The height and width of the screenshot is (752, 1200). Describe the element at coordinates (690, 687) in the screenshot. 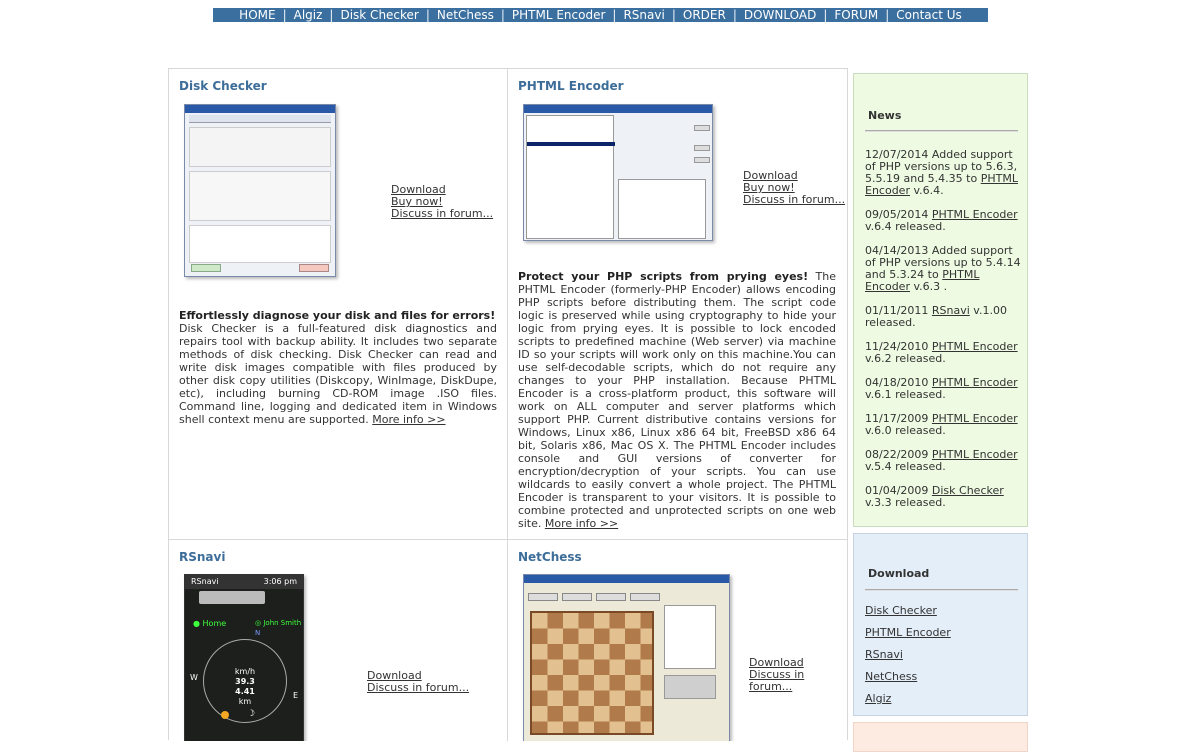

I see `captured-pieces` at that location.